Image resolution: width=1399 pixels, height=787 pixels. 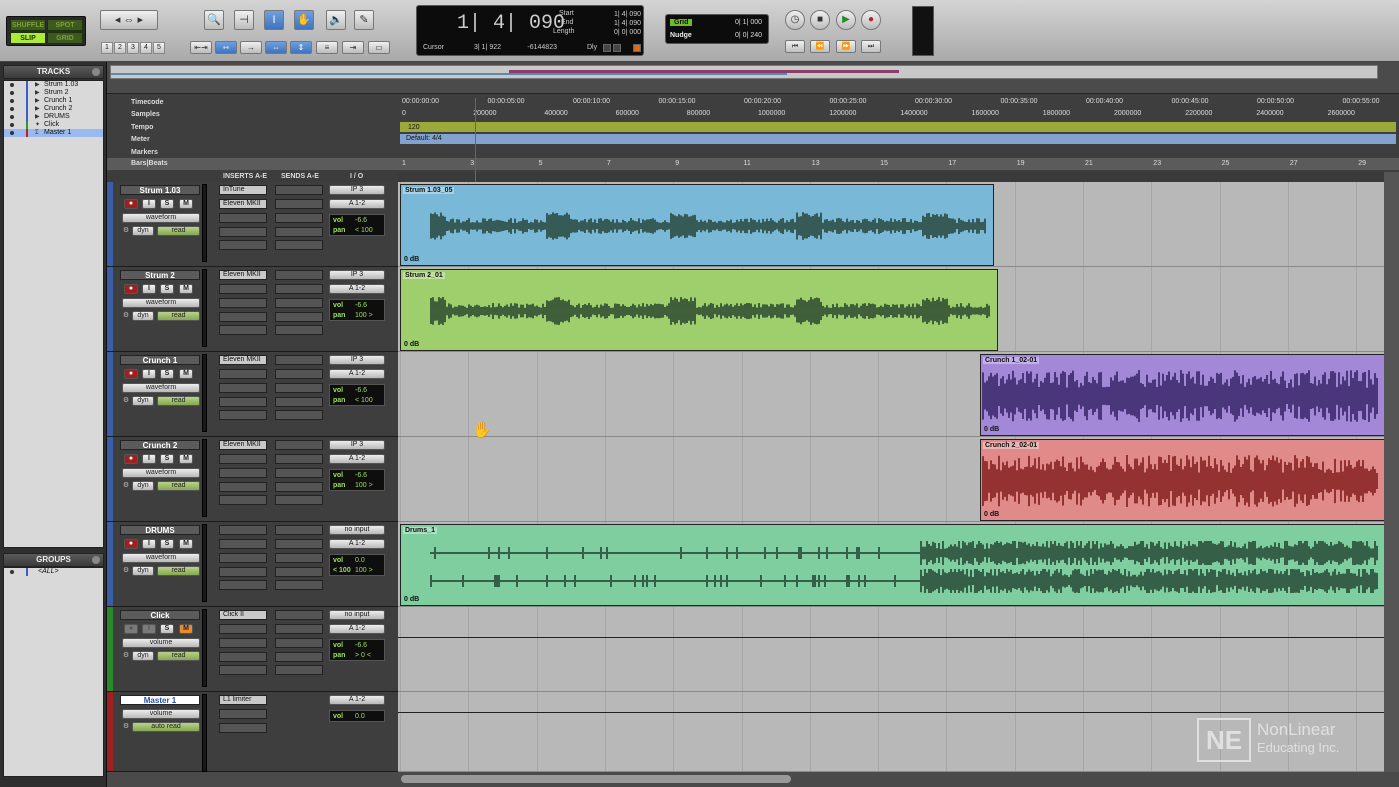 I want to click on window-button: ▭, so click(x=379, y=47).